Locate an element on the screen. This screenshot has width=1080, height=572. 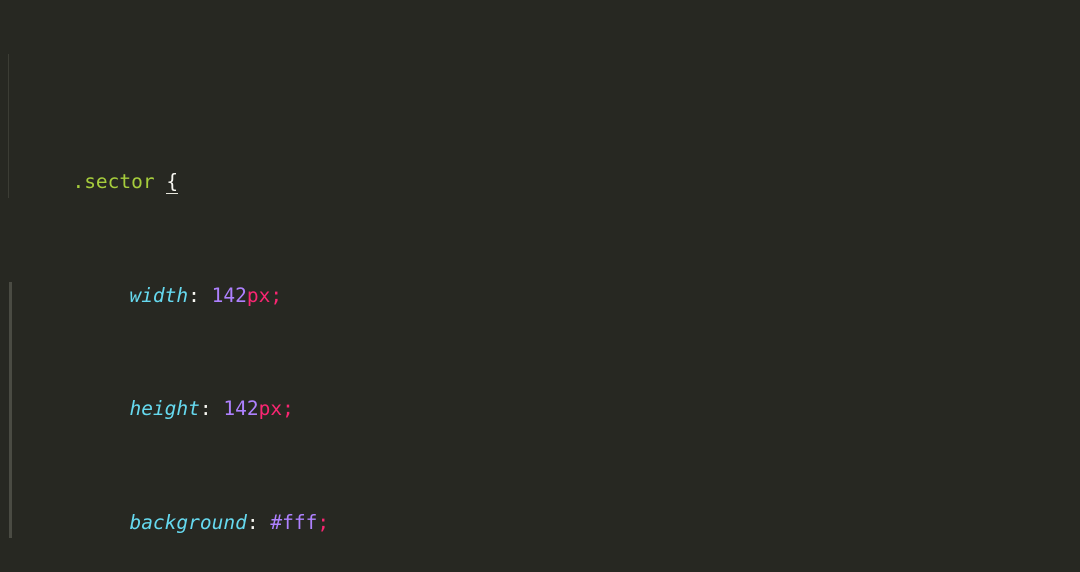
property-name: width is located at coordinates (159, 295).